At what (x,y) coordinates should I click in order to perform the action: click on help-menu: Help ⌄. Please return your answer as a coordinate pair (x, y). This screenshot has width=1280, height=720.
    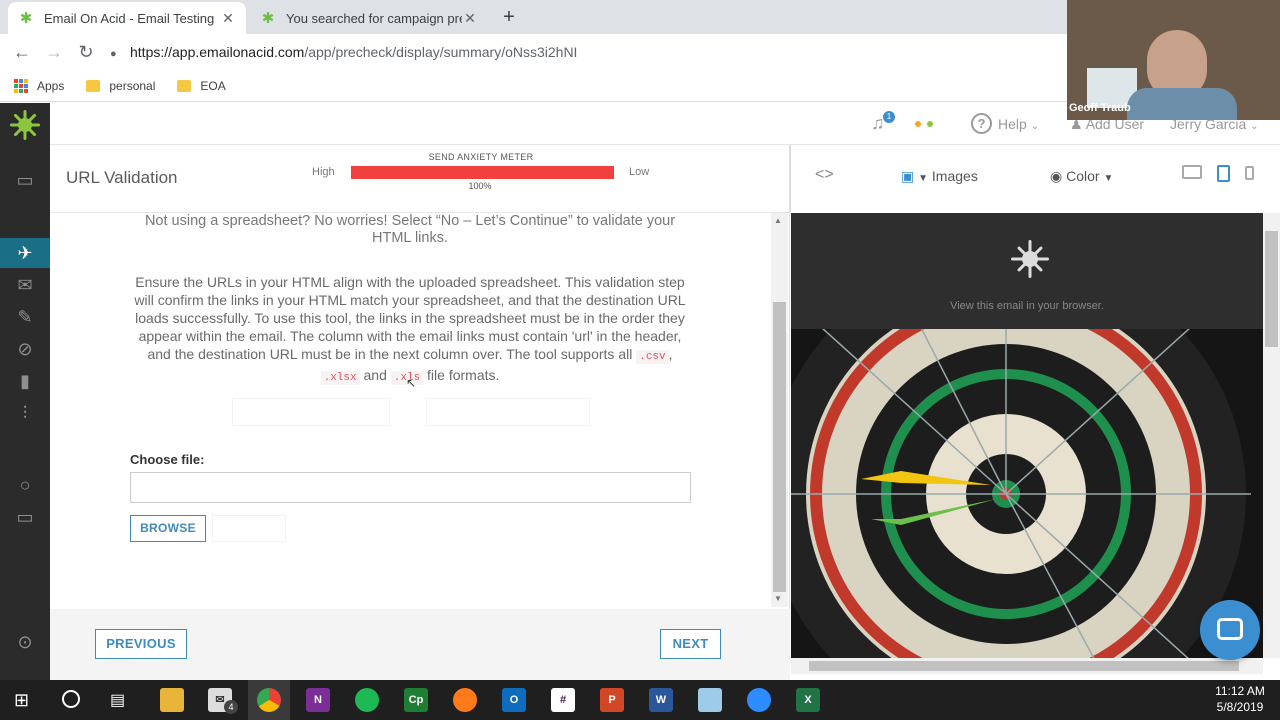
    Looking at the image, I should click on (1018, 124).